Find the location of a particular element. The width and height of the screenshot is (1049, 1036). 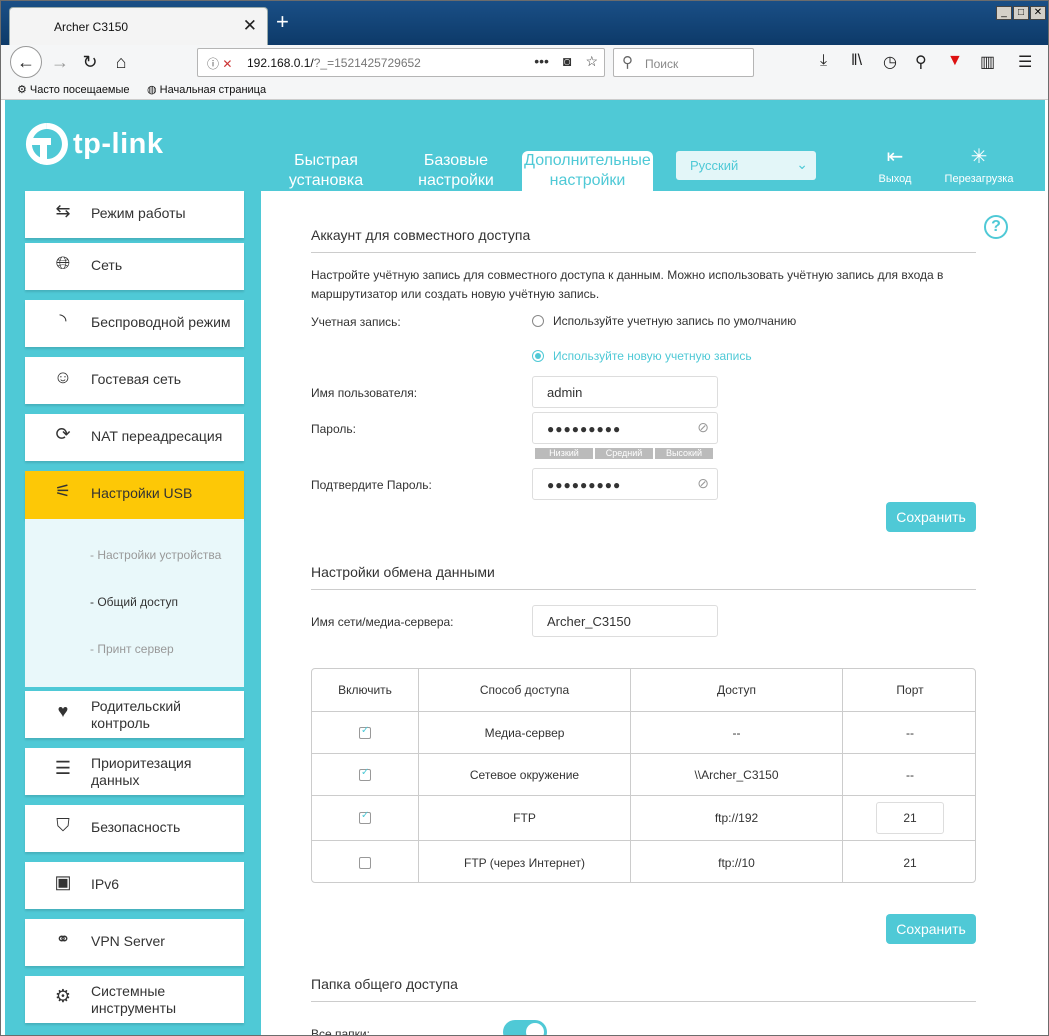

sidebar-item-wireless: ◝ Беспроводной режим is located at coordinates (134, 323).